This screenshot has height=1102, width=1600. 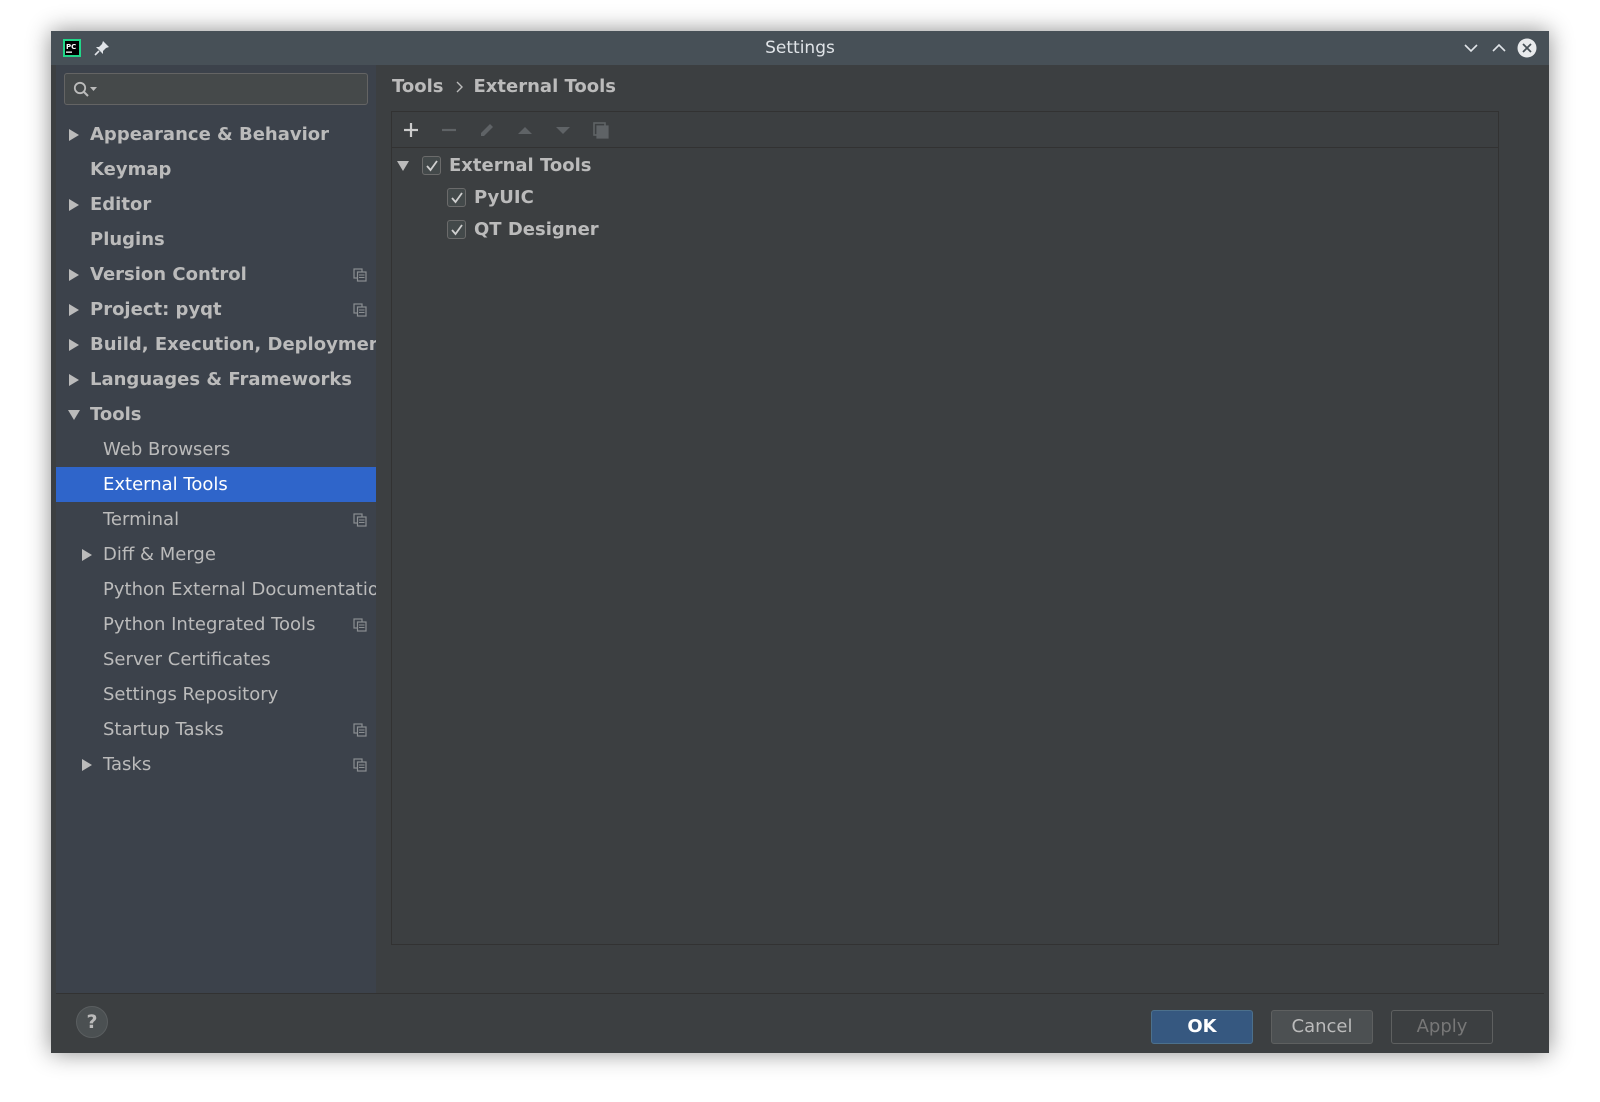 What do you see at coordinates (1322, 1027) in the screenshot?
I see `cancel-button: Cancel` at bounding box center [1322, 1027].